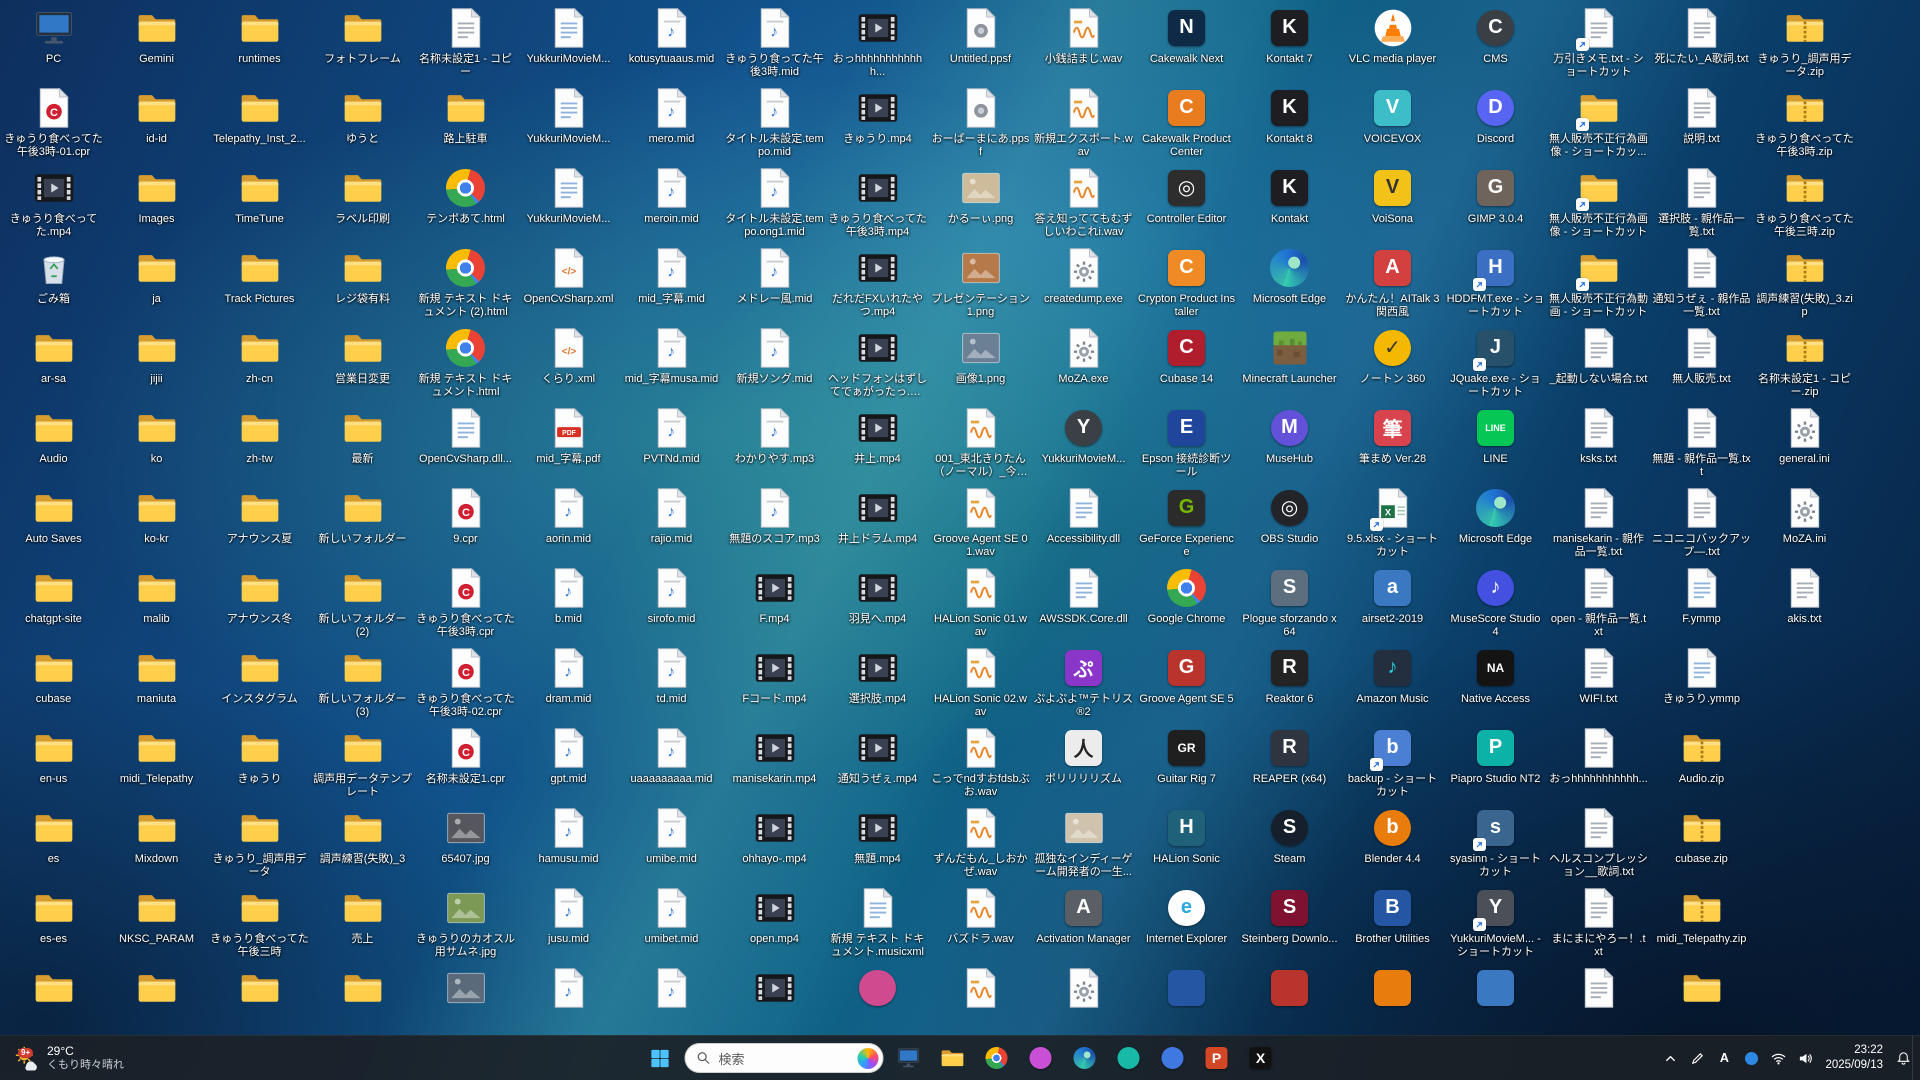  What do you see at coordinates (877, 924) in the screenshot?
I see `desktop-icon: 新規 テキスト ドキュメント.musicxml` at bounding box center [877, 924].